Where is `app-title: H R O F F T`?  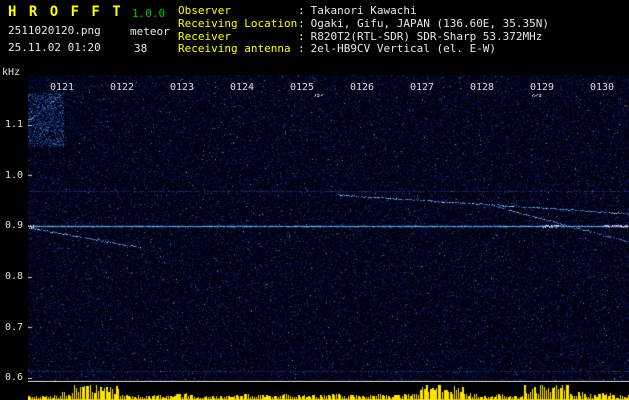
app-title: H R O F F T is located at coordinates (65, 12).